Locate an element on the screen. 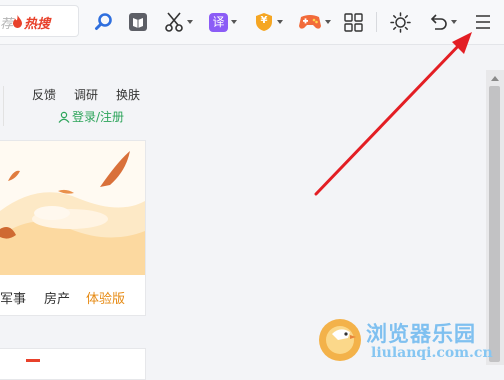 This screenshot has width=504, height=380. watermark-logo is located at coordinates (341, 342).